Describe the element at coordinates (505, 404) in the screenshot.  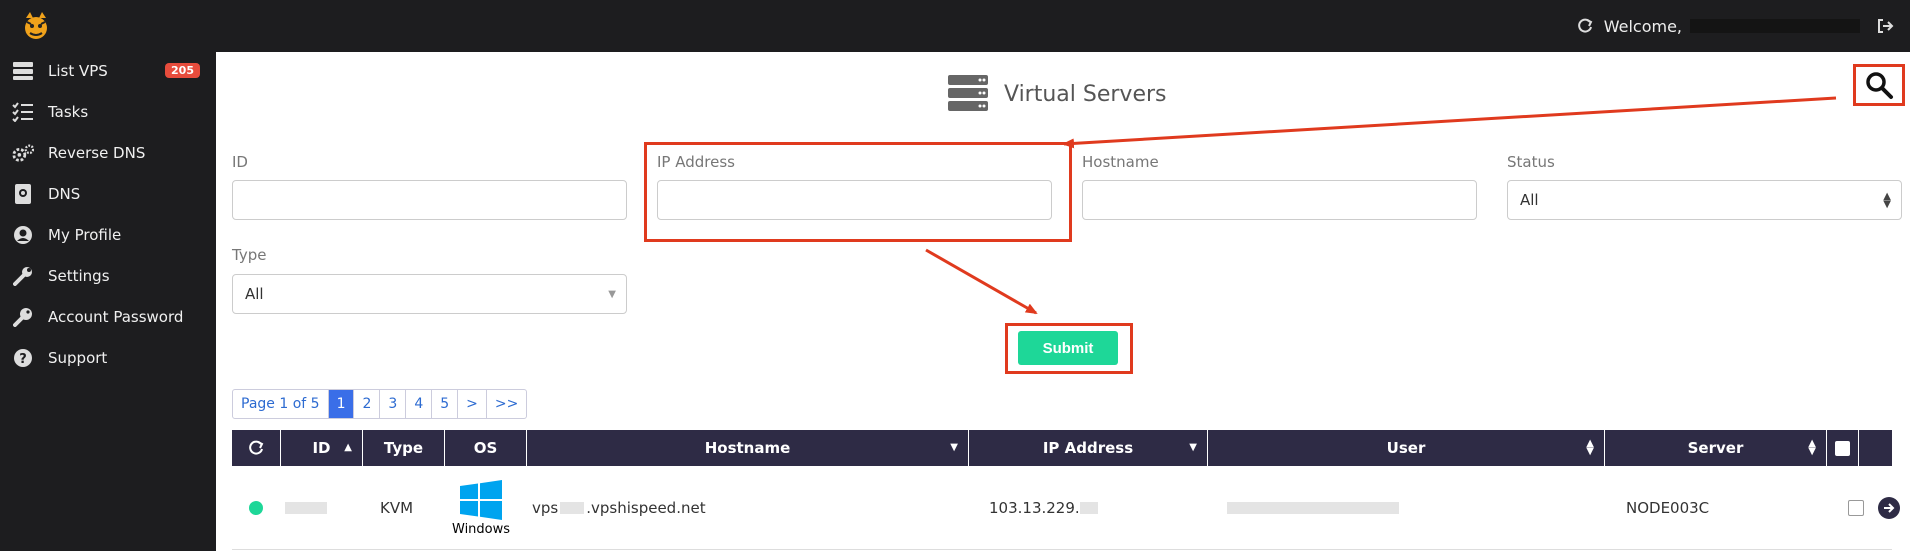
I see `page-last-link: >>` at that location.